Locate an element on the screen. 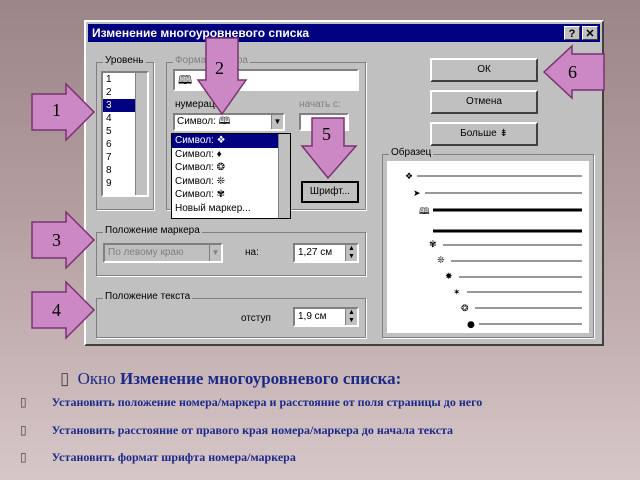 This screenshot has width=640, height=480. level-list: 123456789 is located at coordinates (125, 134).